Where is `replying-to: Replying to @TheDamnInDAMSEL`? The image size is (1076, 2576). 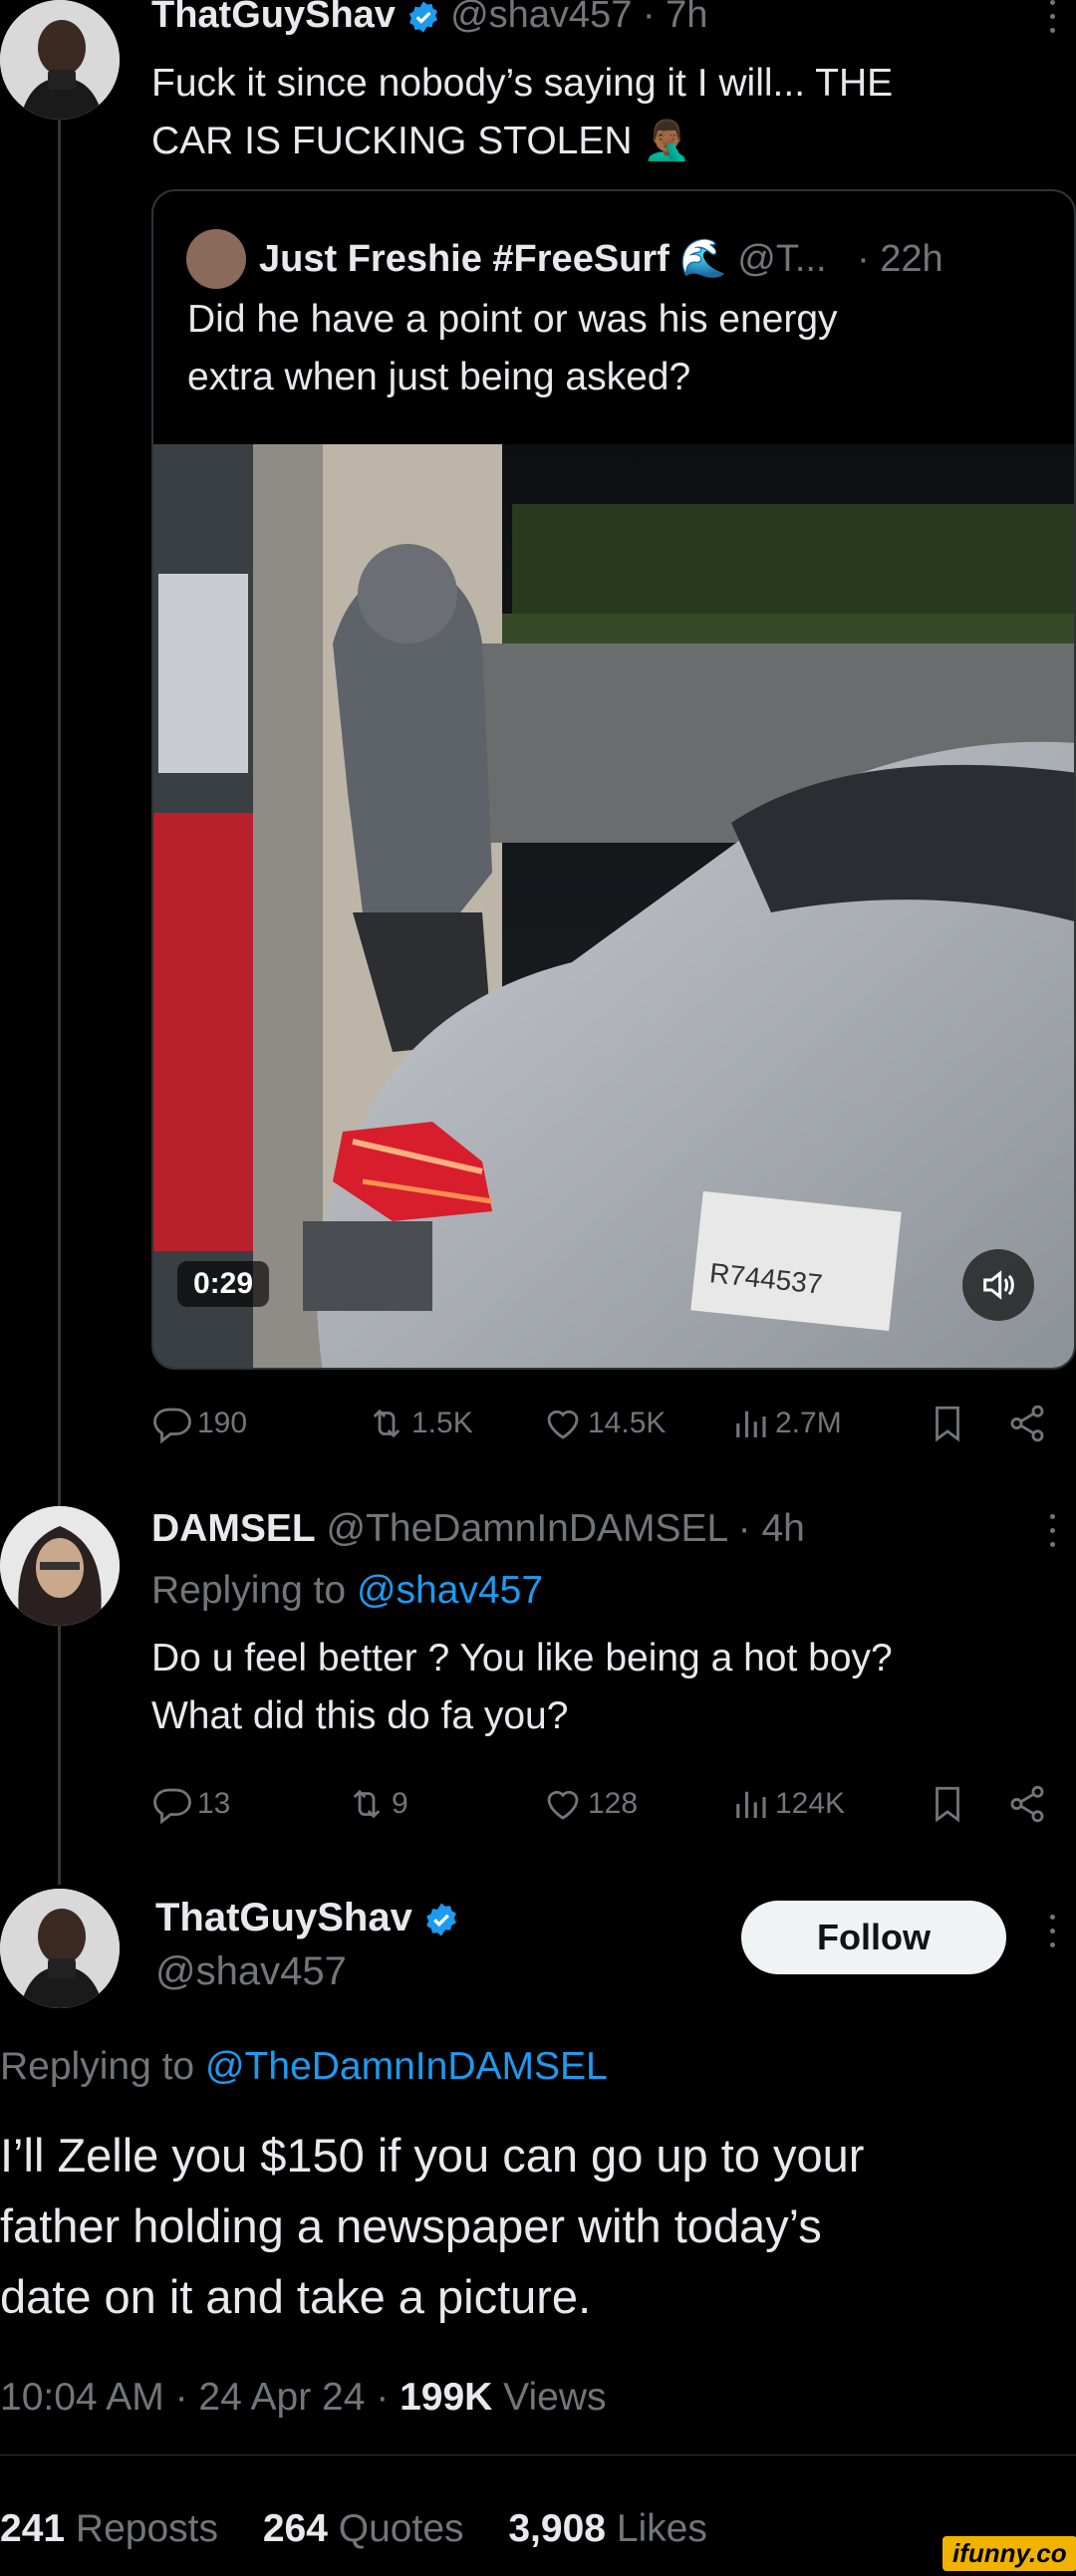 replying-to: Replying to @TheDamnInDAMSEL is located at coordinates (304, 2067).